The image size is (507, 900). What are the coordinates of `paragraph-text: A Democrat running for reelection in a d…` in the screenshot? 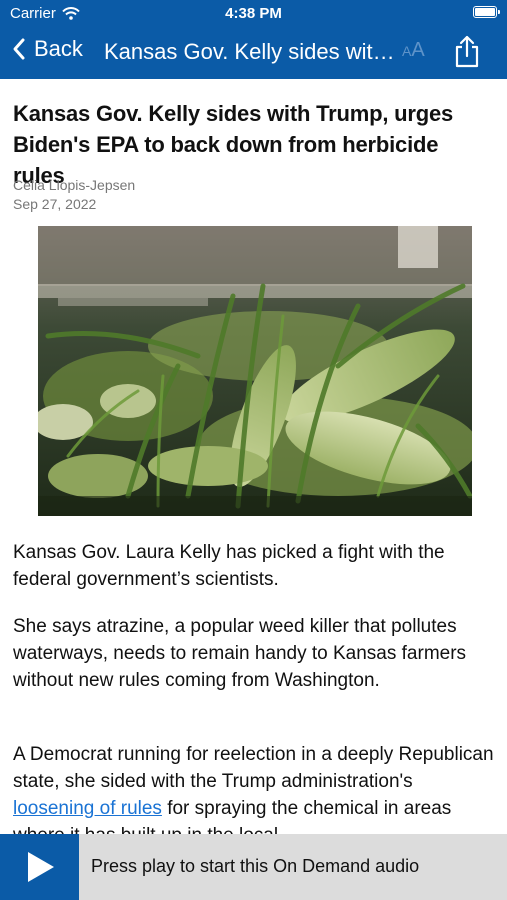 It's located at (253, 768).